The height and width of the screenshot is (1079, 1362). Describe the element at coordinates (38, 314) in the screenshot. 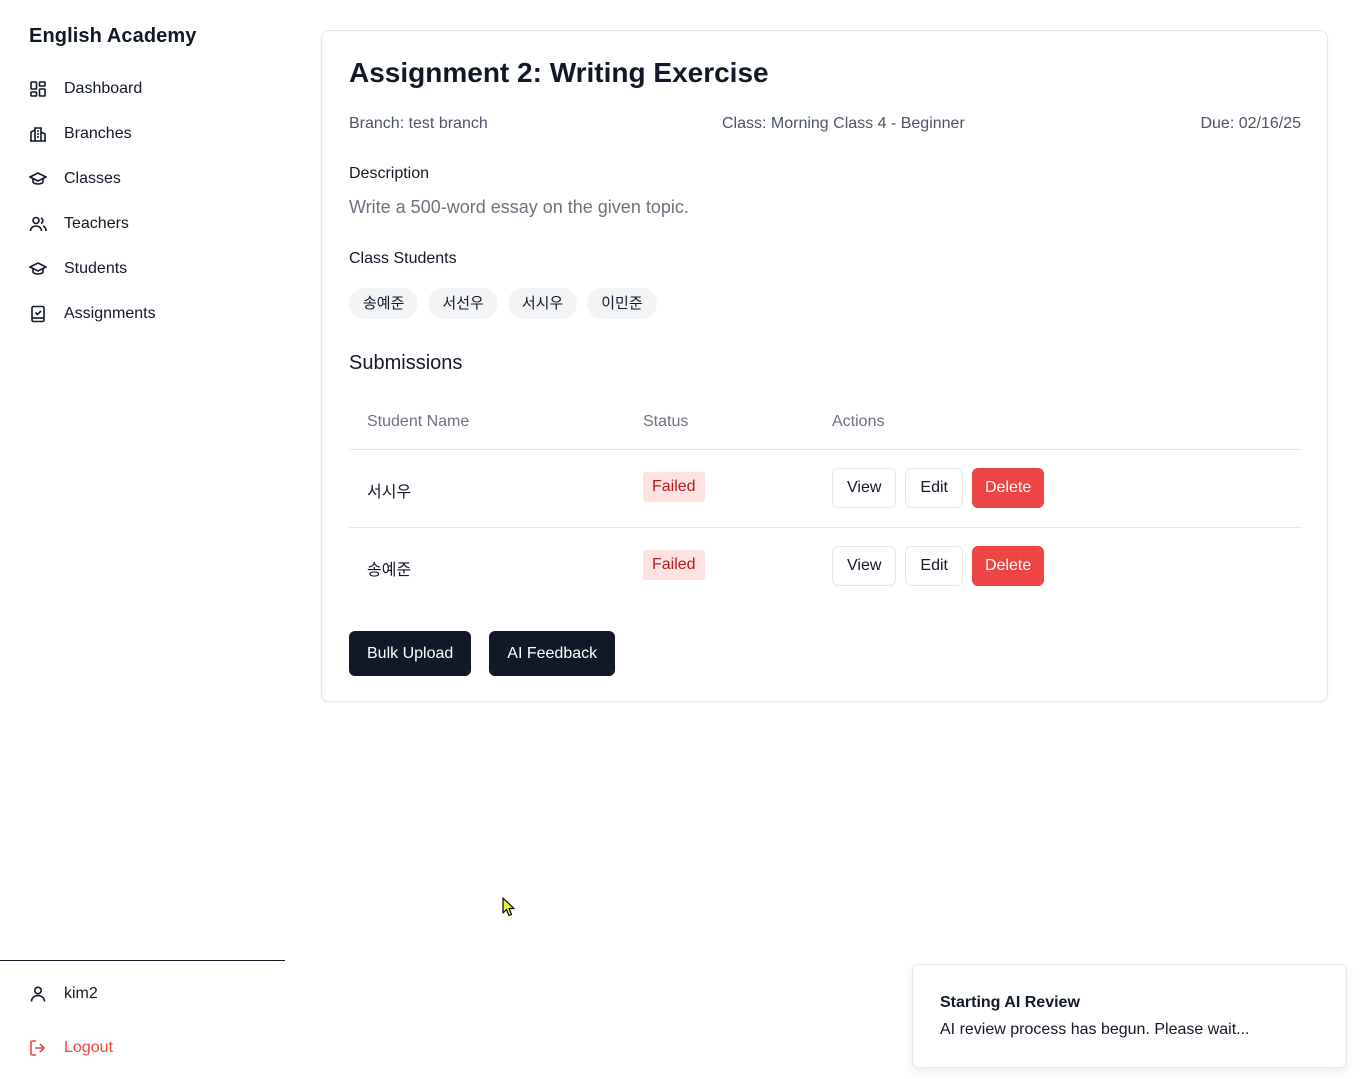

I see `notebook-check-icon` at that location.